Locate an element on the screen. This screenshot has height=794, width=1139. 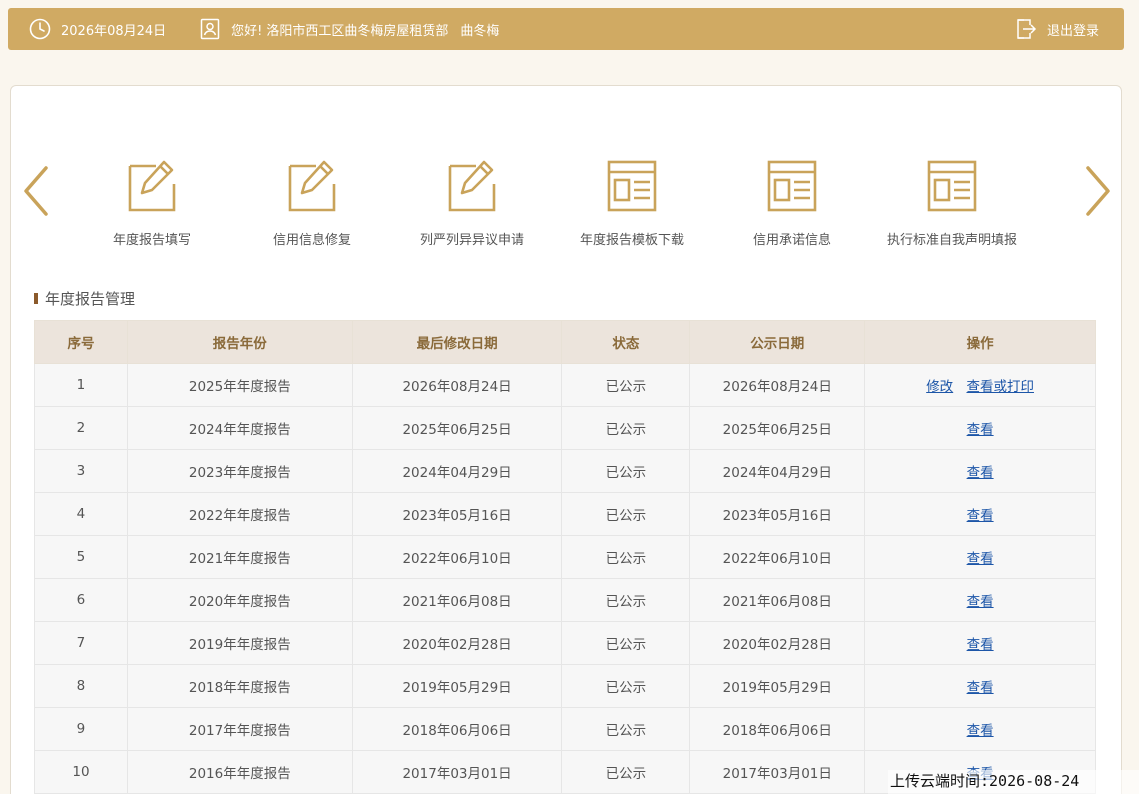
cell-year: 2022年年度报告 is located at coordinates (239, 514).